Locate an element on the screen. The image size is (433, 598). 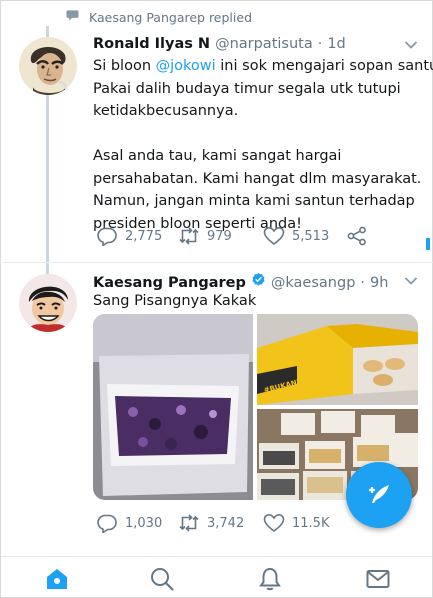
tweet1-line-text: Si bloon is located at coordinates (124, 66).